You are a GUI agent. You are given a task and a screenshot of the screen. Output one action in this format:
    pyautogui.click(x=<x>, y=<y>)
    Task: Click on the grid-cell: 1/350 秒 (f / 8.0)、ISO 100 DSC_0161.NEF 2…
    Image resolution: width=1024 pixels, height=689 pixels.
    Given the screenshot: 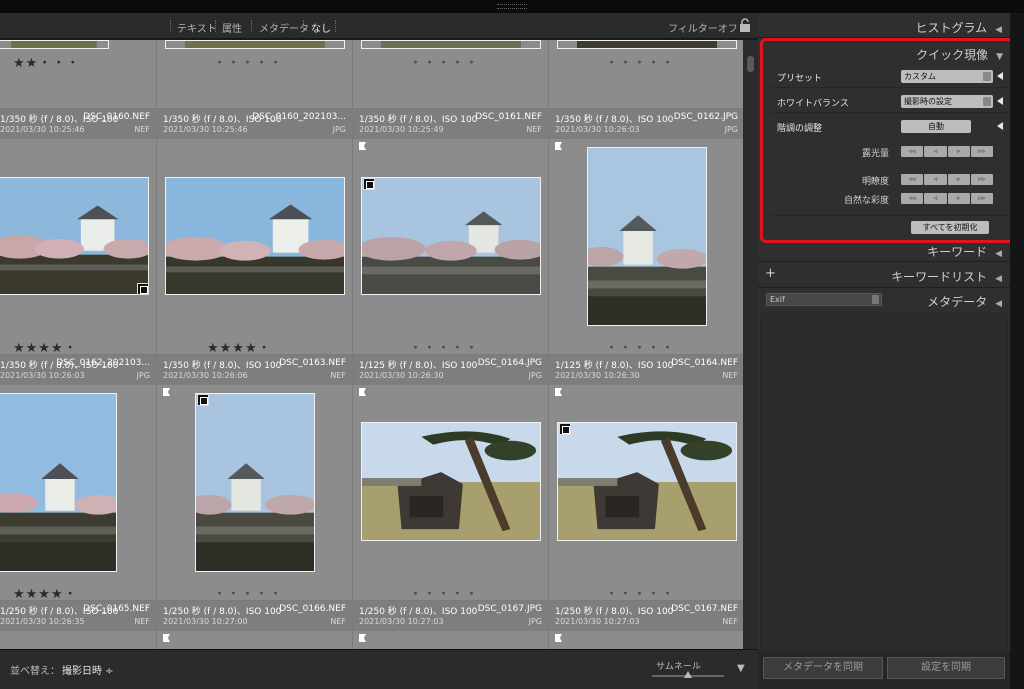 What is the action you would take?
    pyautogui.click(x=451, y=232)
    